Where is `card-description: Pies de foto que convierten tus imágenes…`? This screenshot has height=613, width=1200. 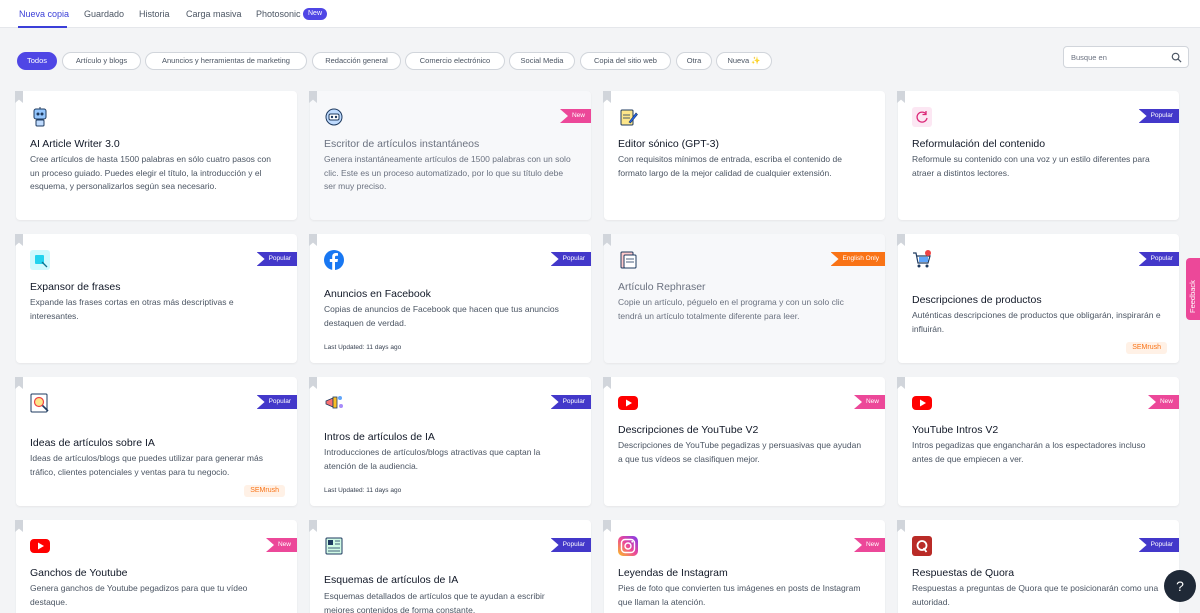 card-description: Pies de foto que convierten tus imágenes… is located at coordinates (739, 595).